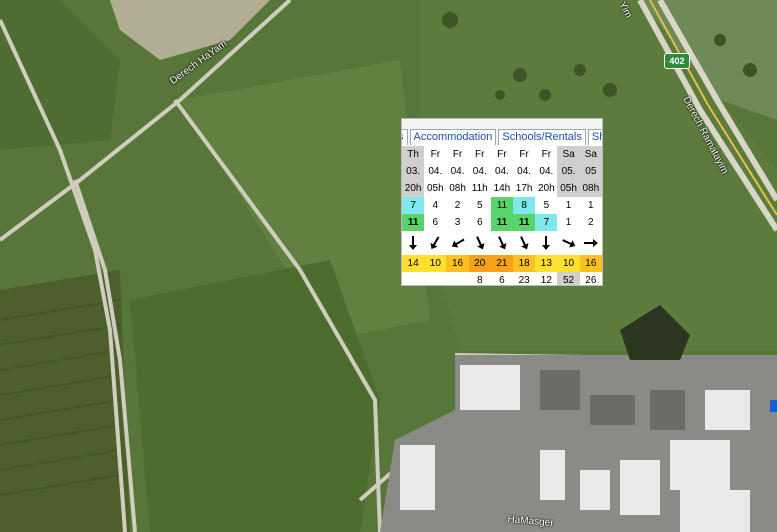  What do you see at coordinates (413, 205) in the screenshot?
I see `wind-speed-cell: 7` at bounding box center [413, 205].